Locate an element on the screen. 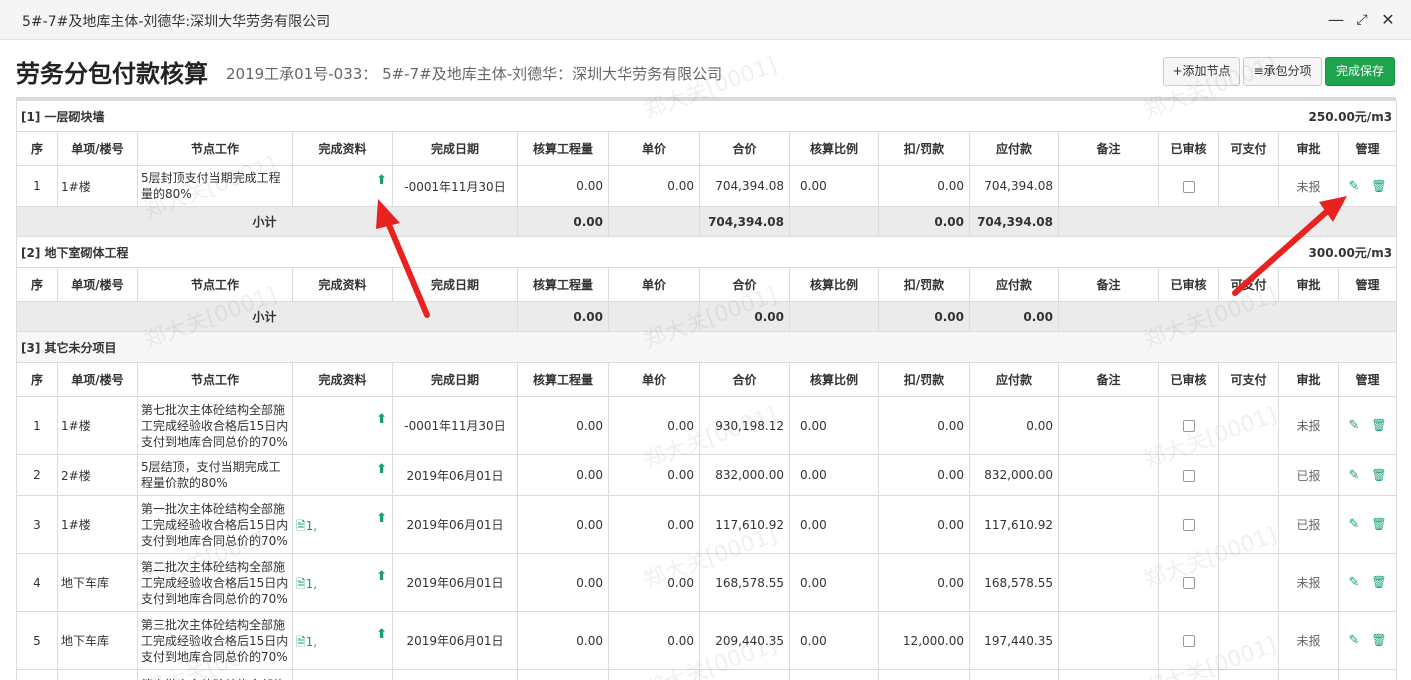 The image size is (1411, 680). close-icon: ✕ is located at coordinates (1388, 20).